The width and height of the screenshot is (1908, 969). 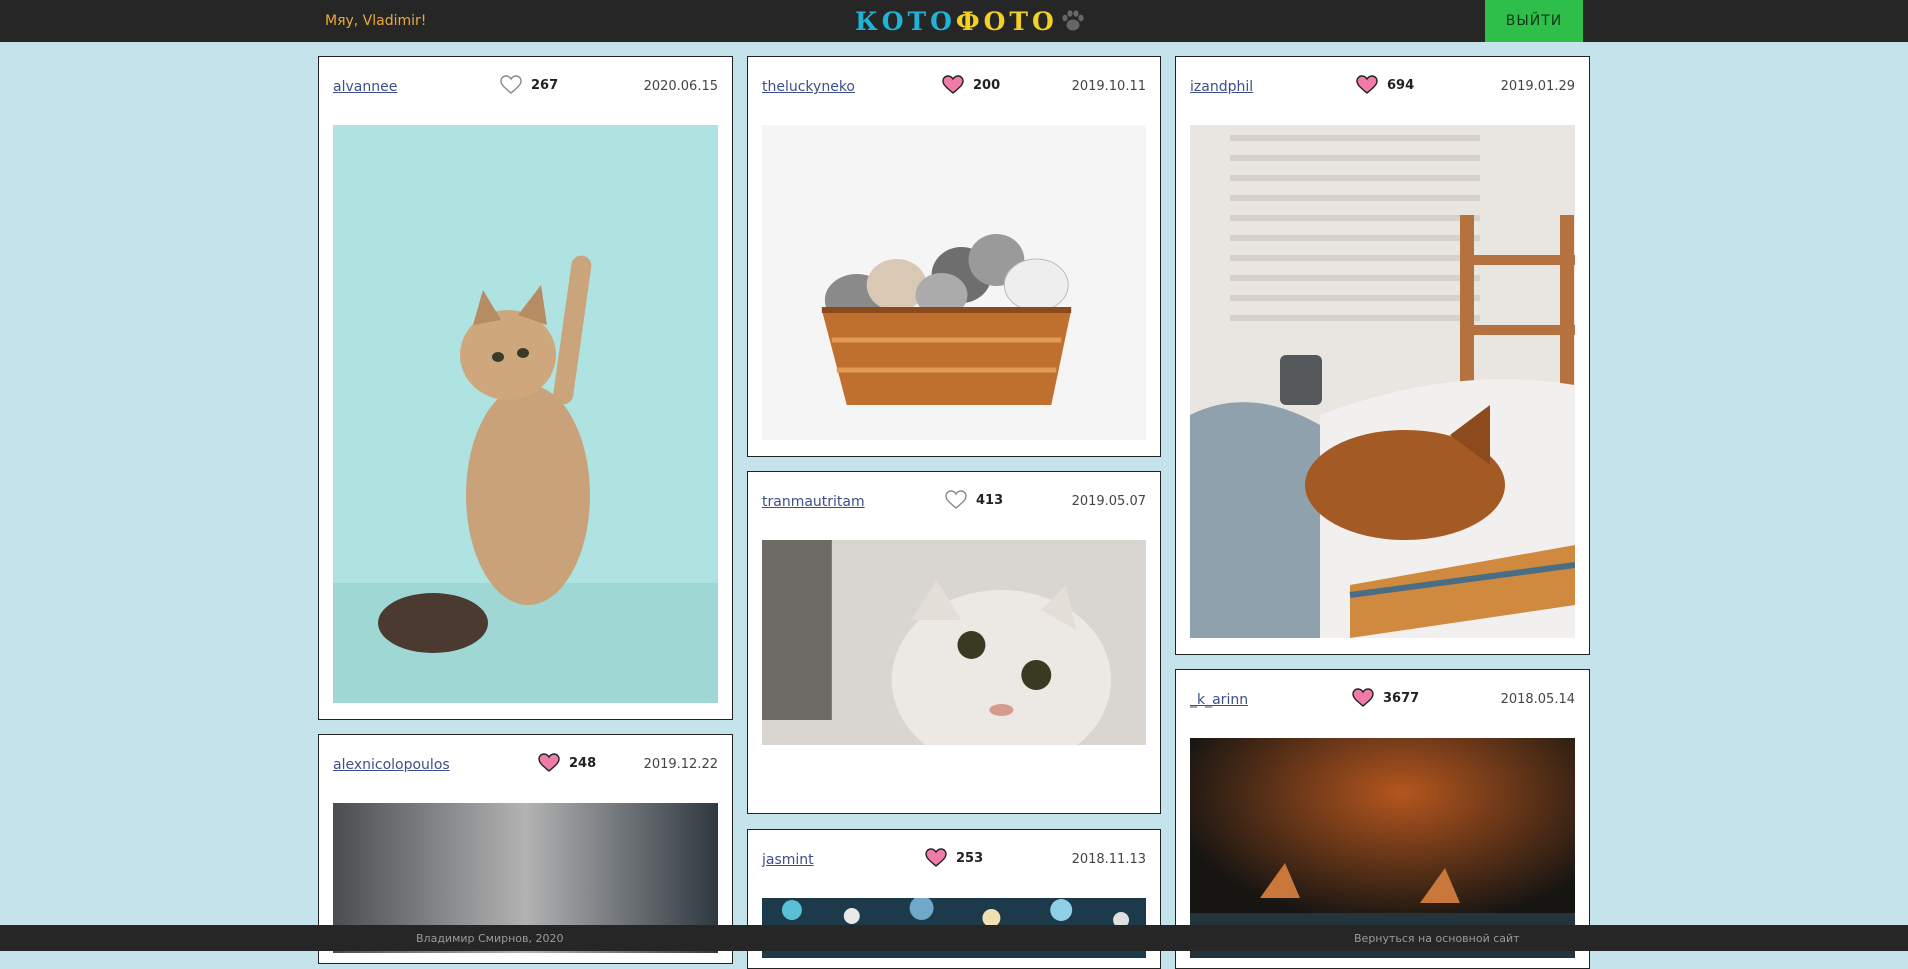 I want to click on card-header: tranmautritam 413 2019.05.07, so click(x=954, y=503).